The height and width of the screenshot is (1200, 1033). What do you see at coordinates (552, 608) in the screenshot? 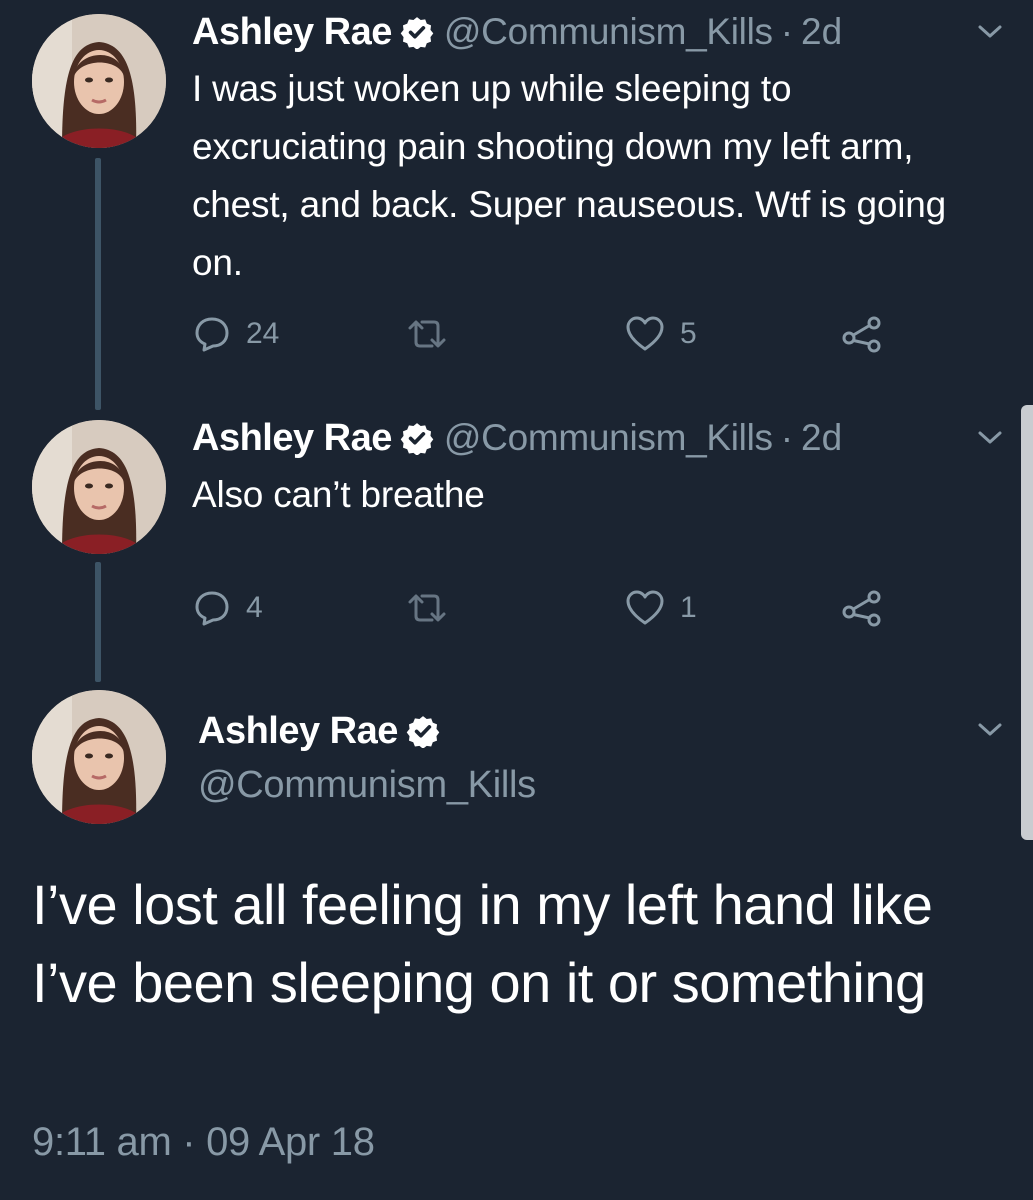
I see `tweet-actions: 4 1` at bounding box center [552, 608].